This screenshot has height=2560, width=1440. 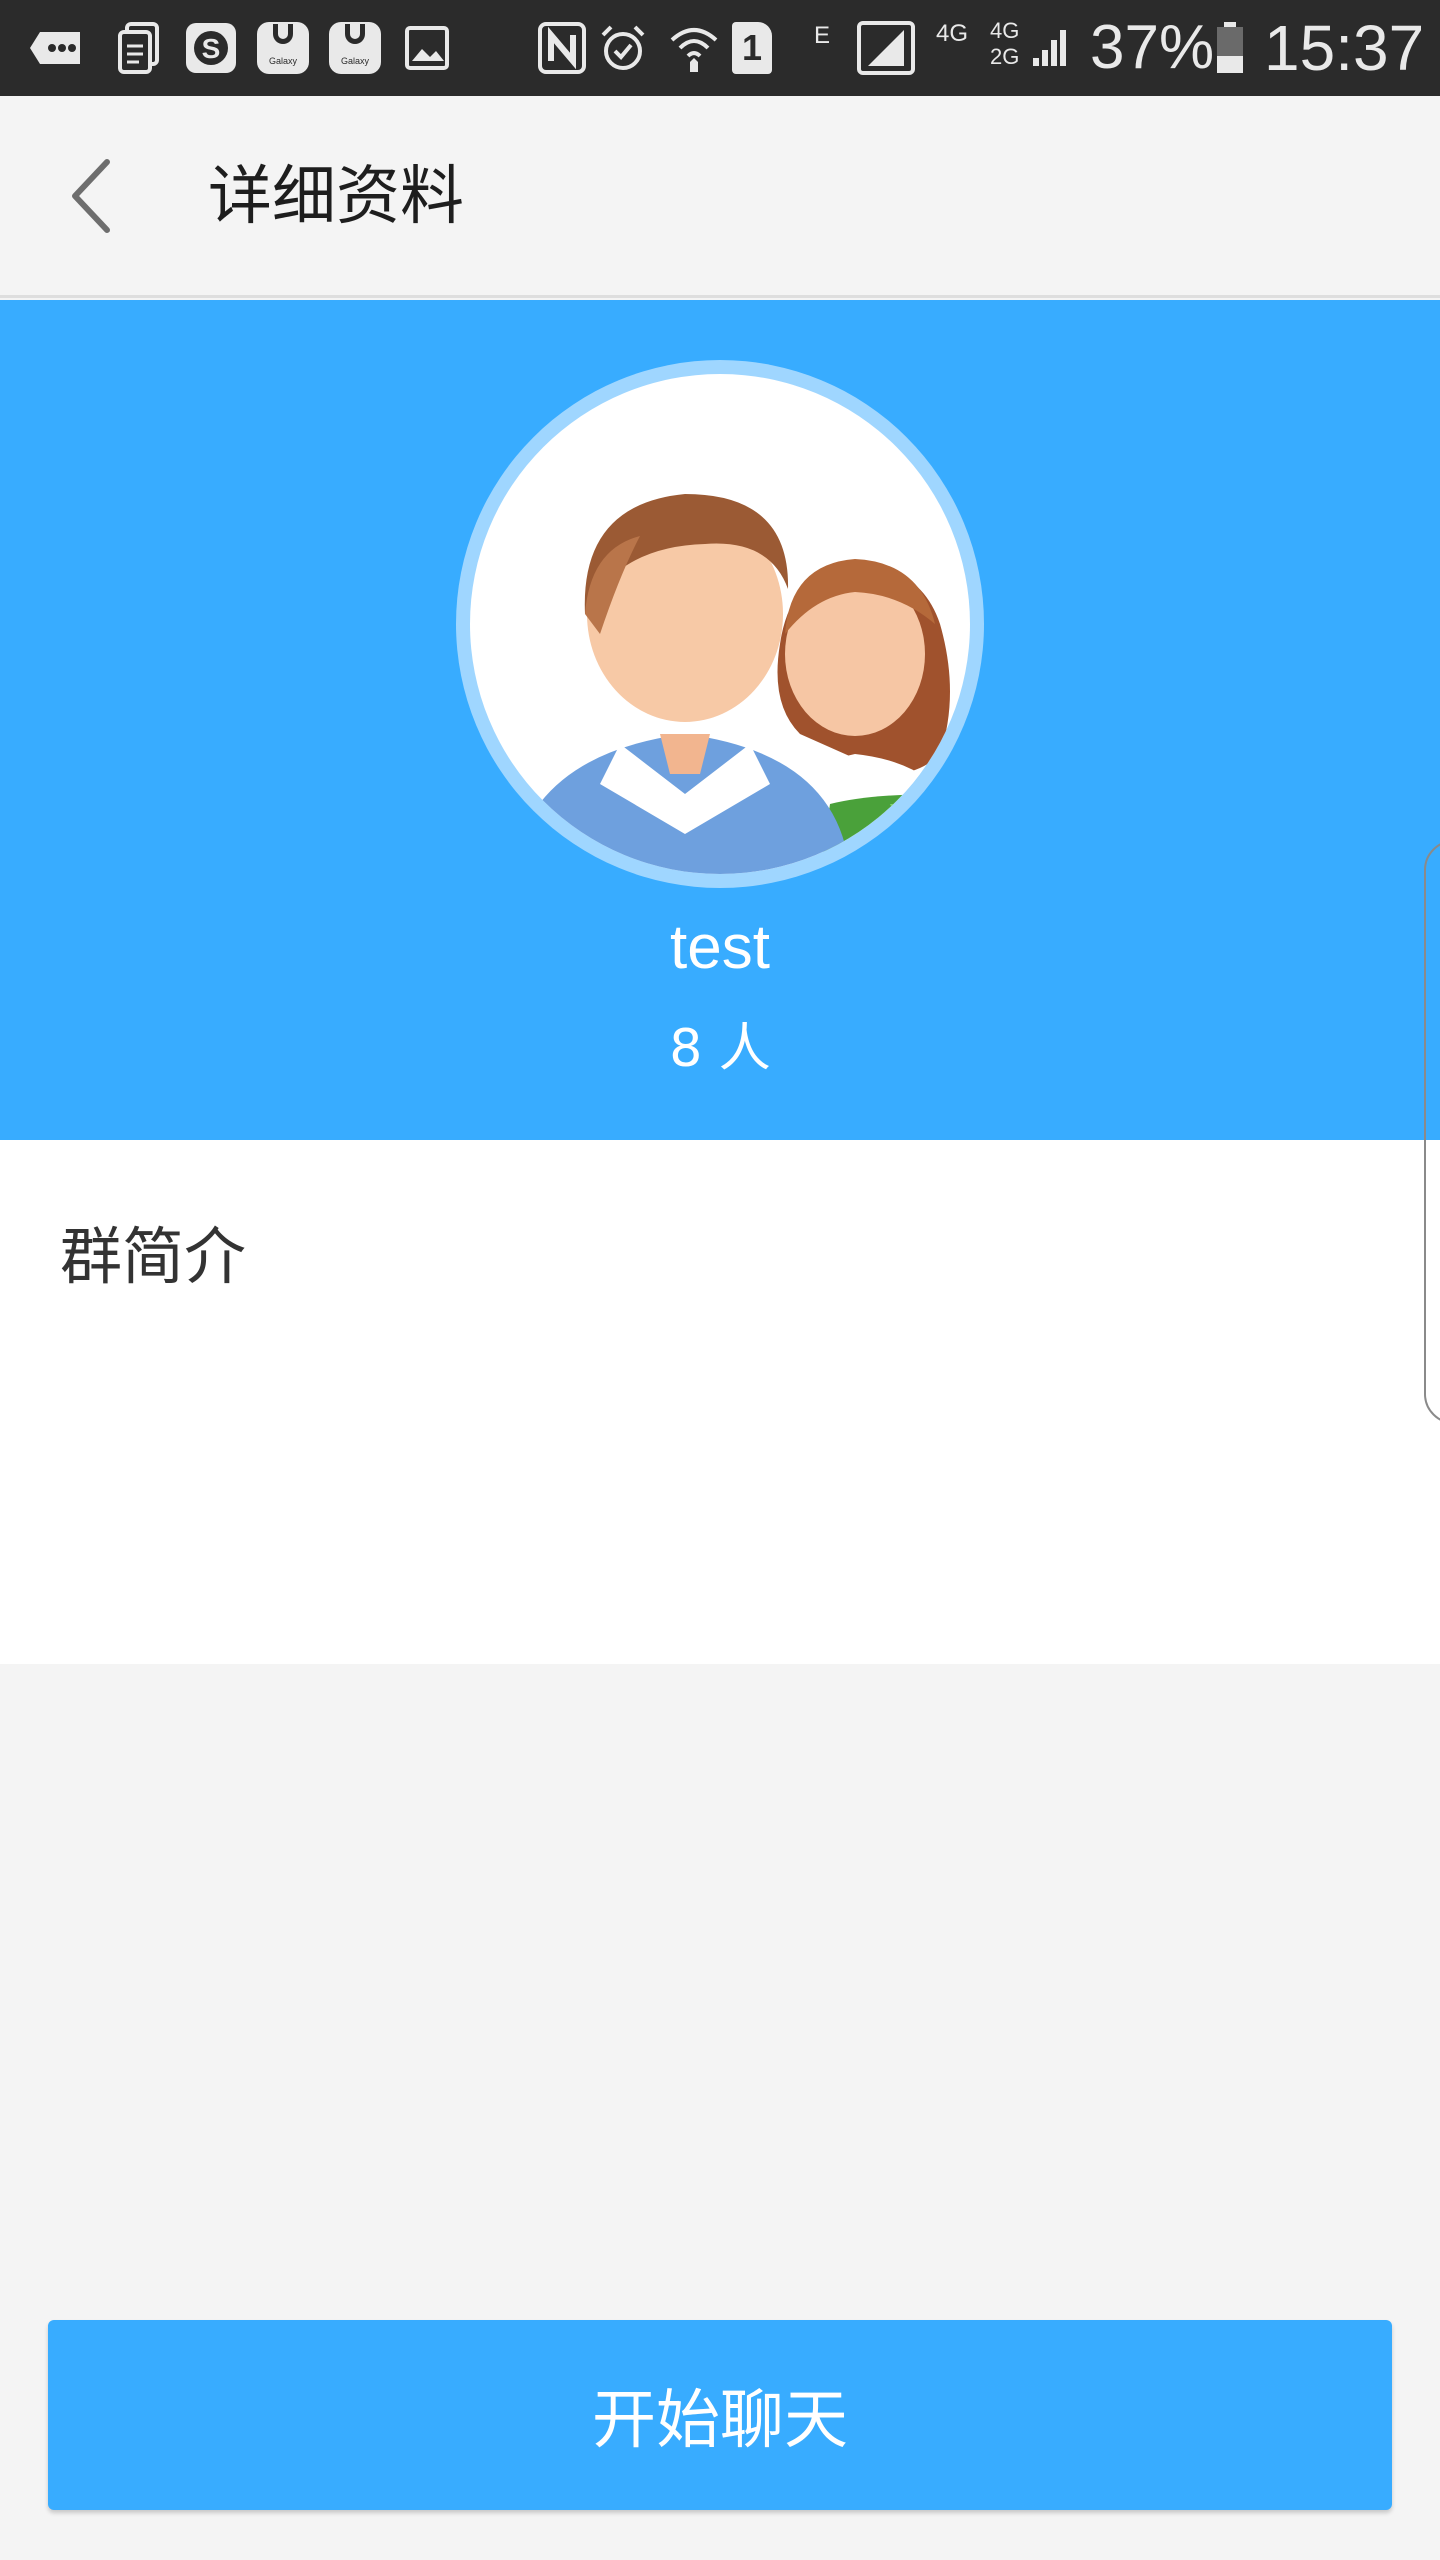 I want to click on network-type-top: 4G, so click(x=1005, y=30).